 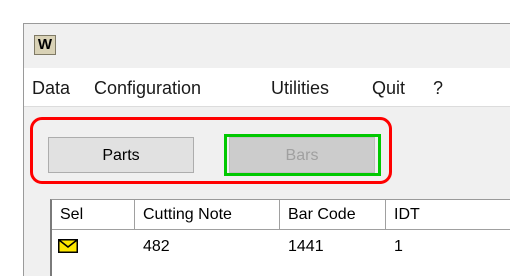 I want to click on cell-cutting-note: 482, so click(x=156, y=246).